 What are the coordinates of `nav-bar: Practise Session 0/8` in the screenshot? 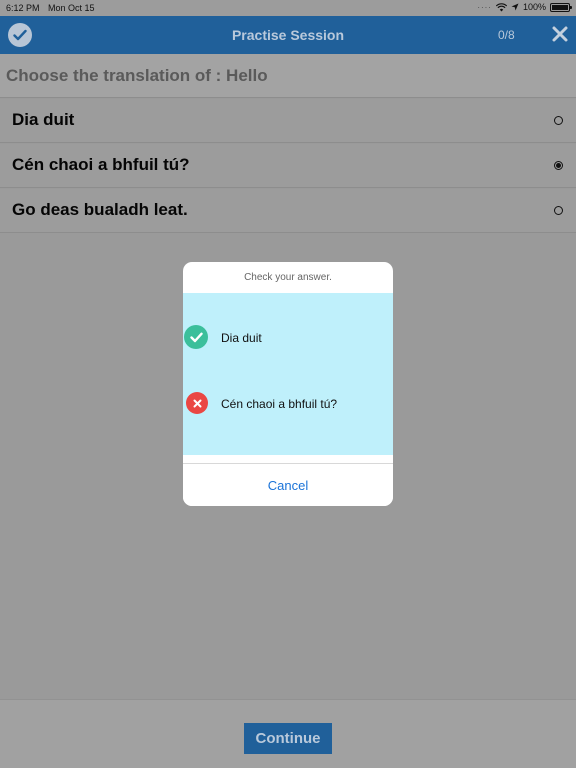 It's located at (288, 35).